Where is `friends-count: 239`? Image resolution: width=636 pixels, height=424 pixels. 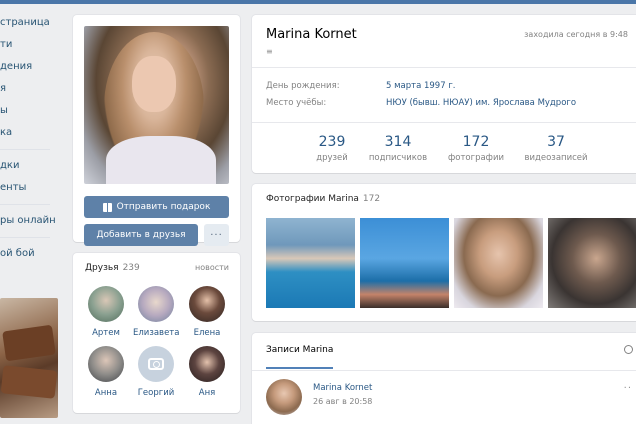 friends-count: 239 is located at coordinates (131, 268).